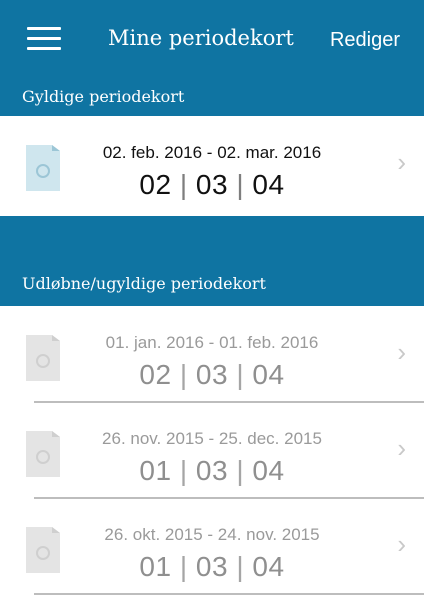 The width and height of the screenshot is (424, 609). Describe the element at coordinates (103, 96) in the screenshot. I see `section-label-valid: Gyldige periodekort` at that location.